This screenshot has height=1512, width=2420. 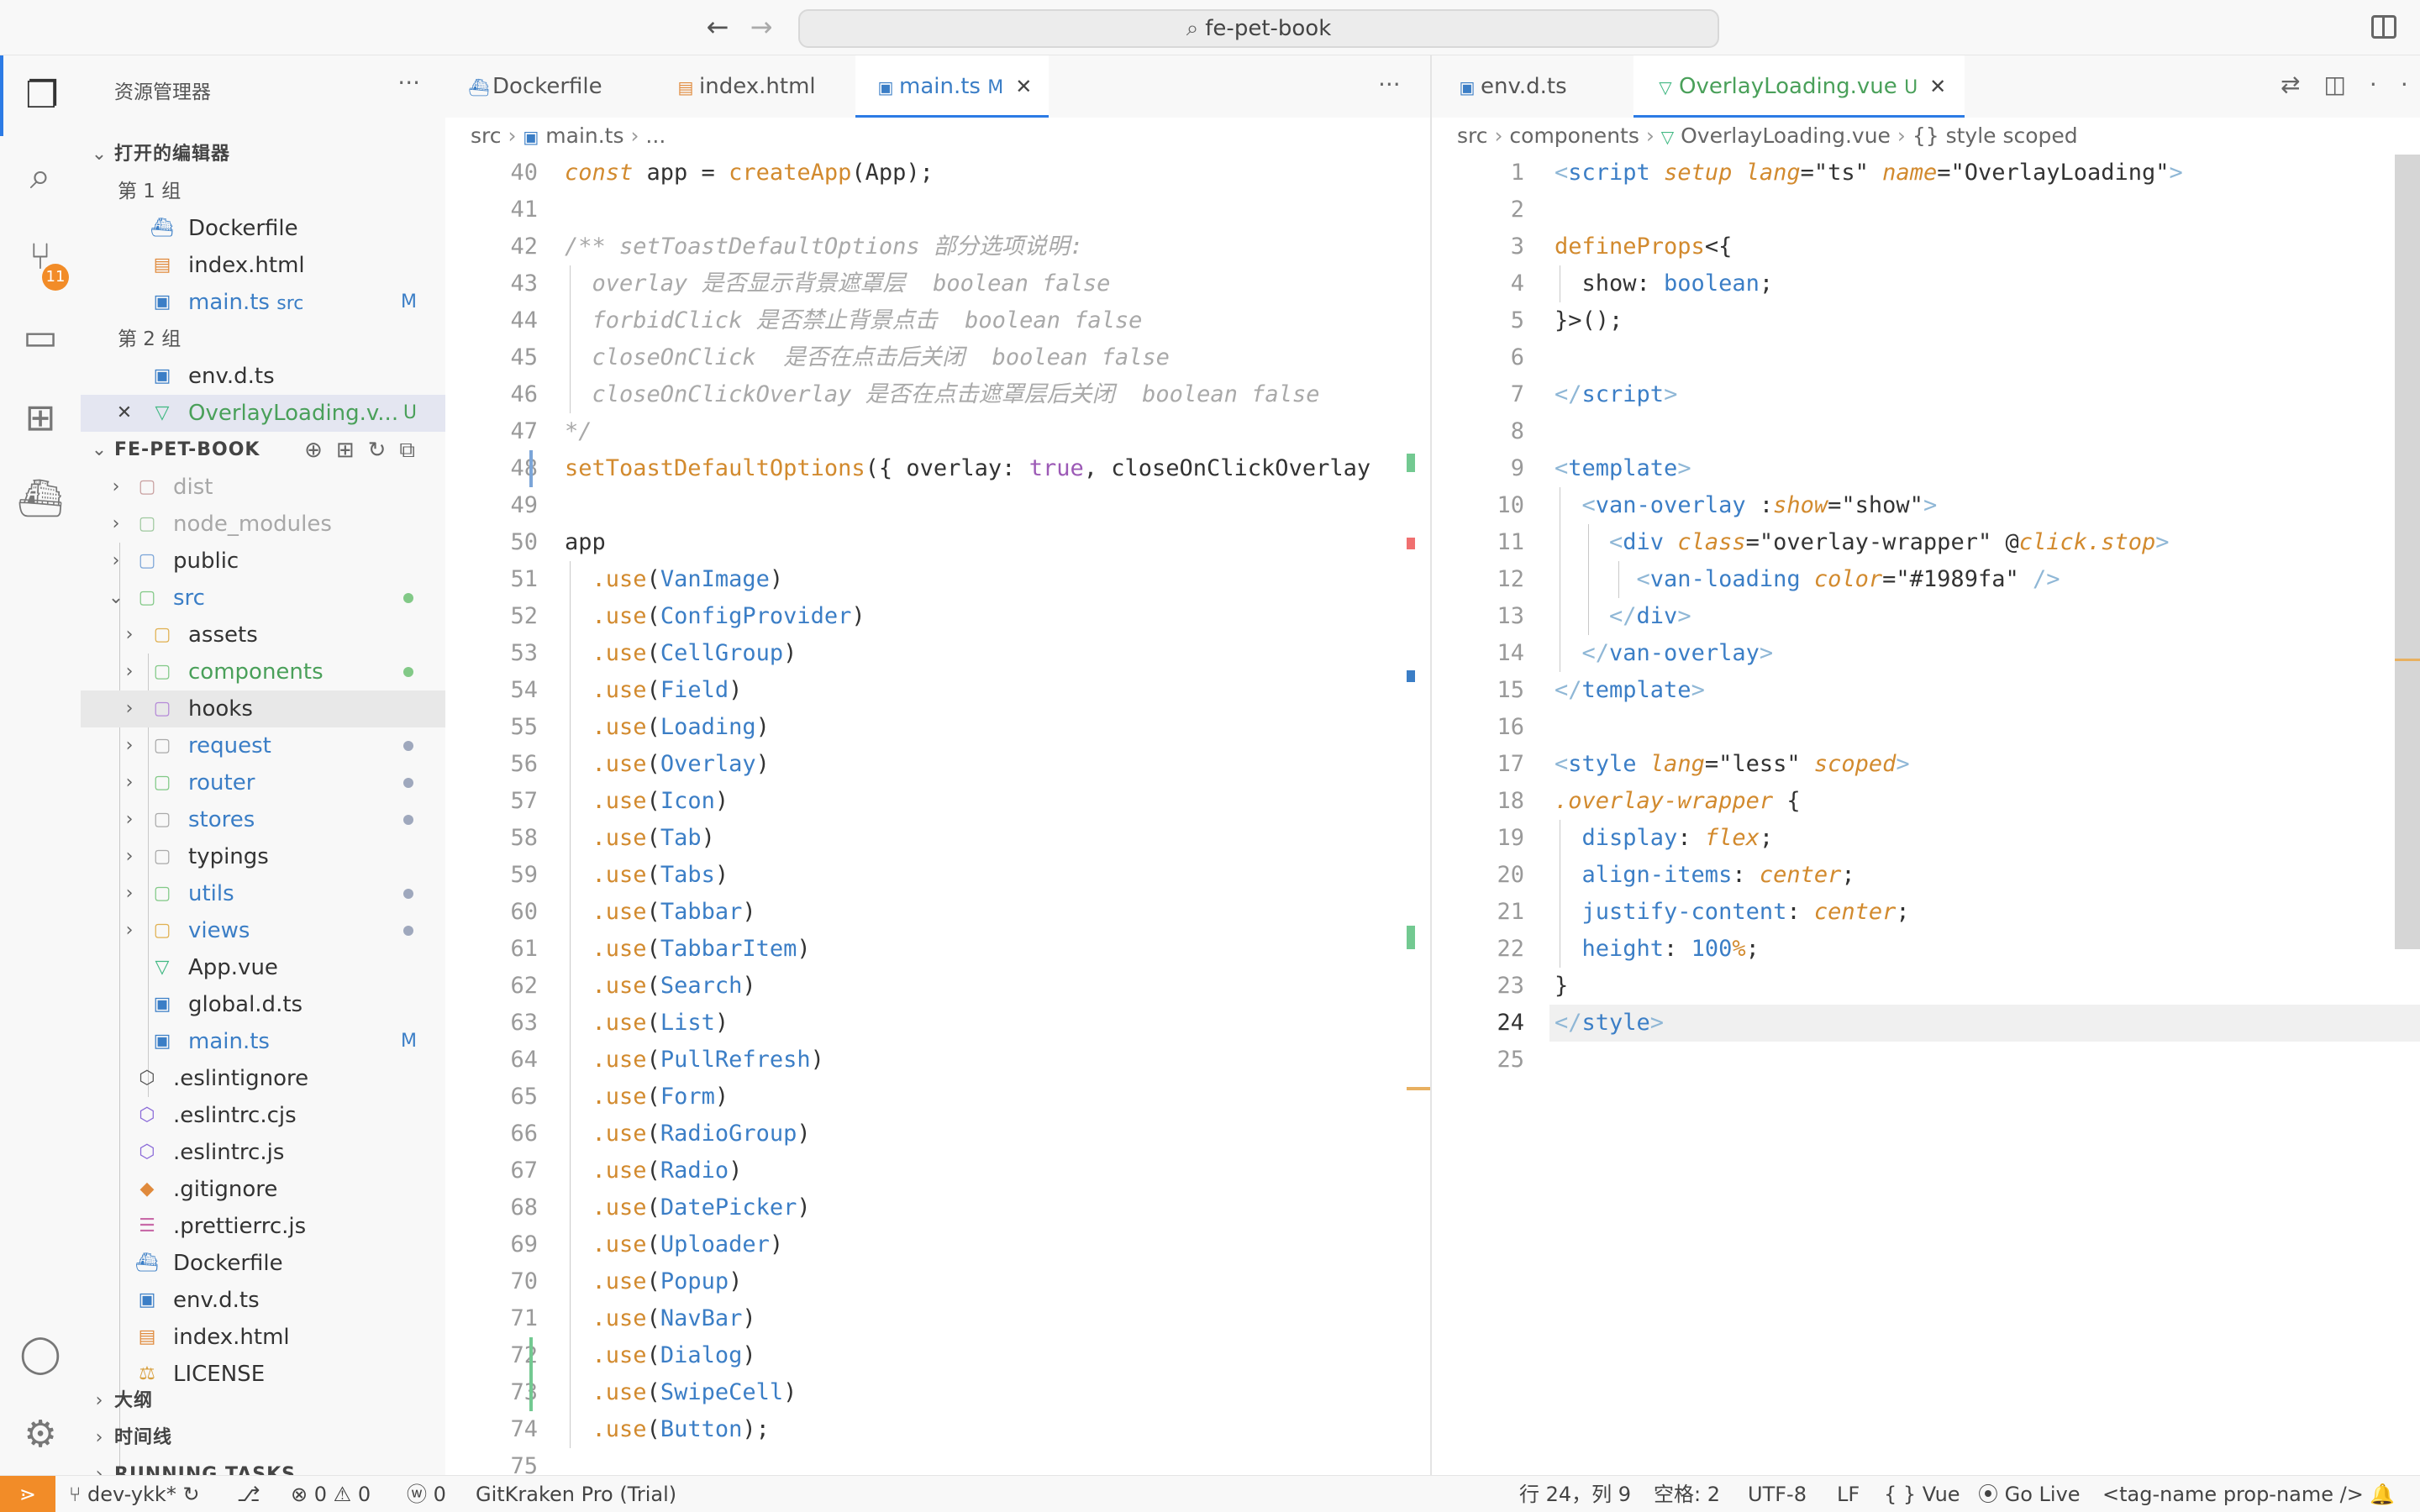 What do you see at coordinates (40, 499) in the screenshot?
I see `docker-icon: ⛴` at bounding box center [40, 499].